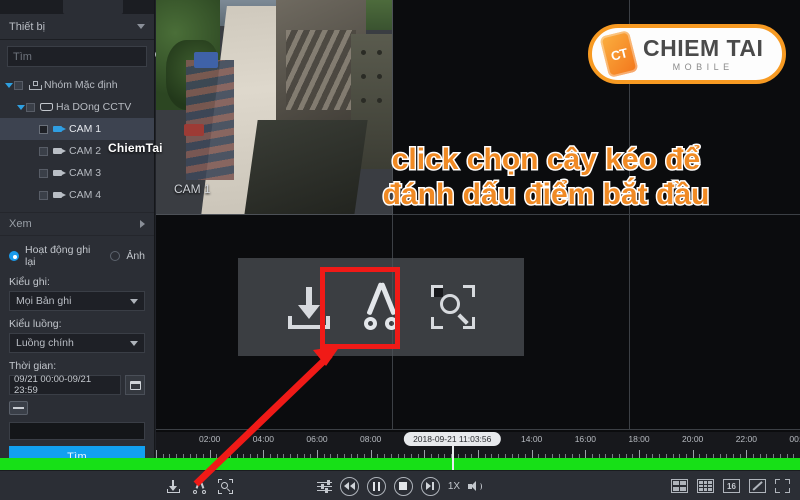  What do you see at coordinates (376, 486) in the screenshot?
I see `pause-button` at bounding box center [376, 486].